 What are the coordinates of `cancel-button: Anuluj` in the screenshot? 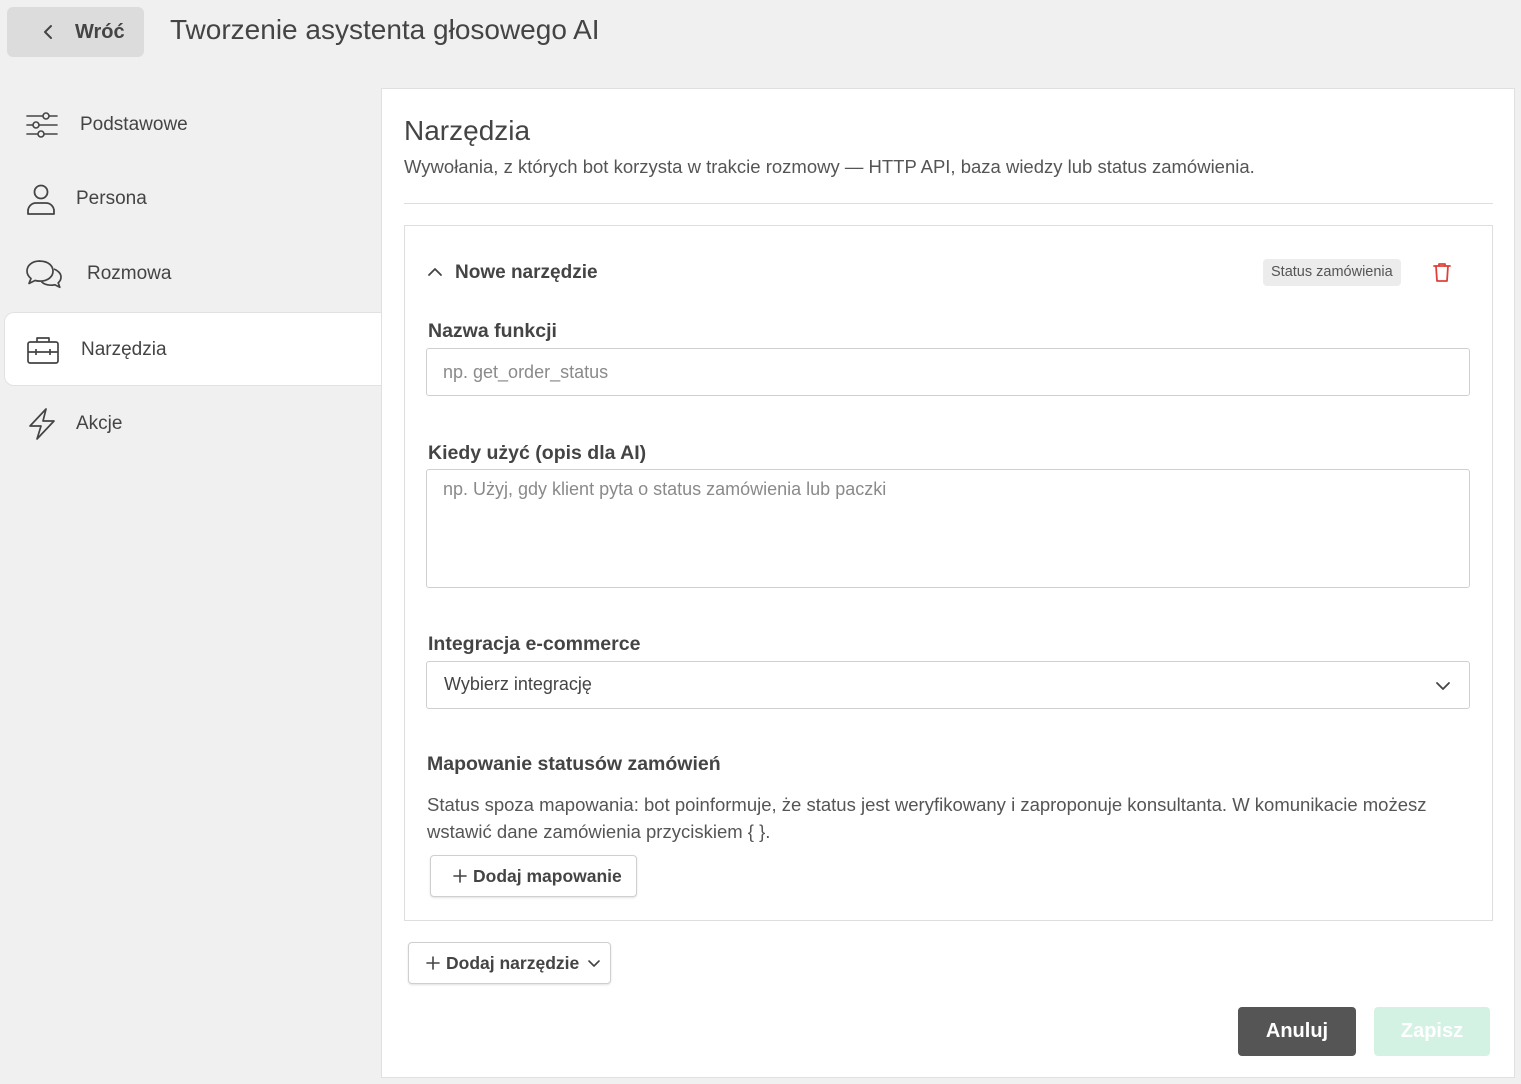 It's located at (1297, 1031).